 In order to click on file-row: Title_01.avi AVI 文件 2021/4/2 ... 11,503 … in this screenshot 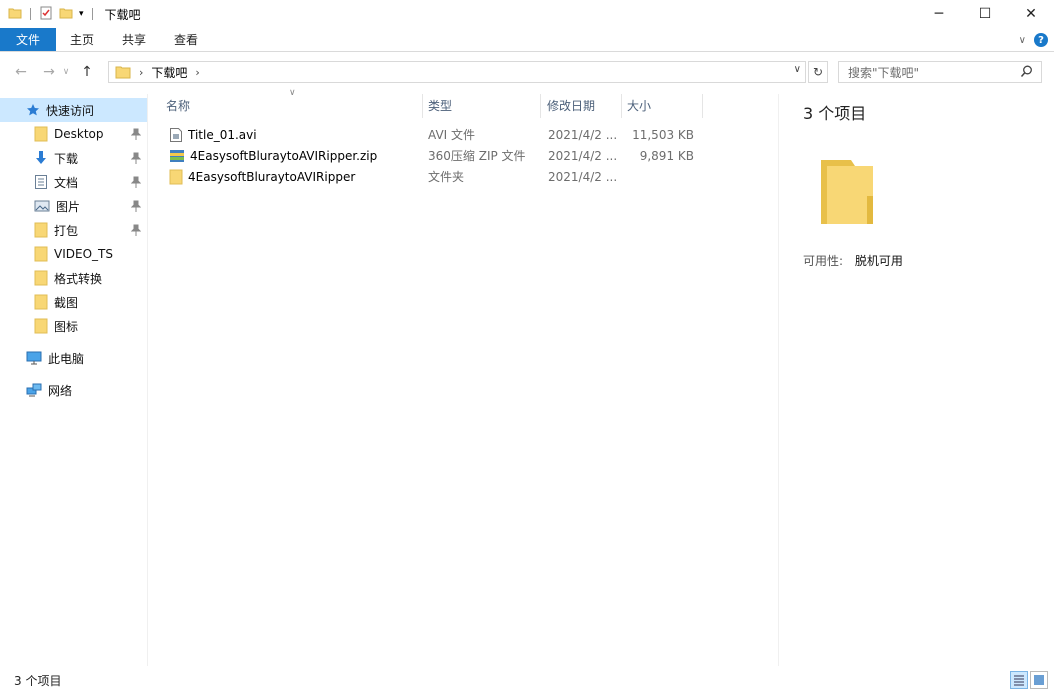, I will do `click(463, 134)`.